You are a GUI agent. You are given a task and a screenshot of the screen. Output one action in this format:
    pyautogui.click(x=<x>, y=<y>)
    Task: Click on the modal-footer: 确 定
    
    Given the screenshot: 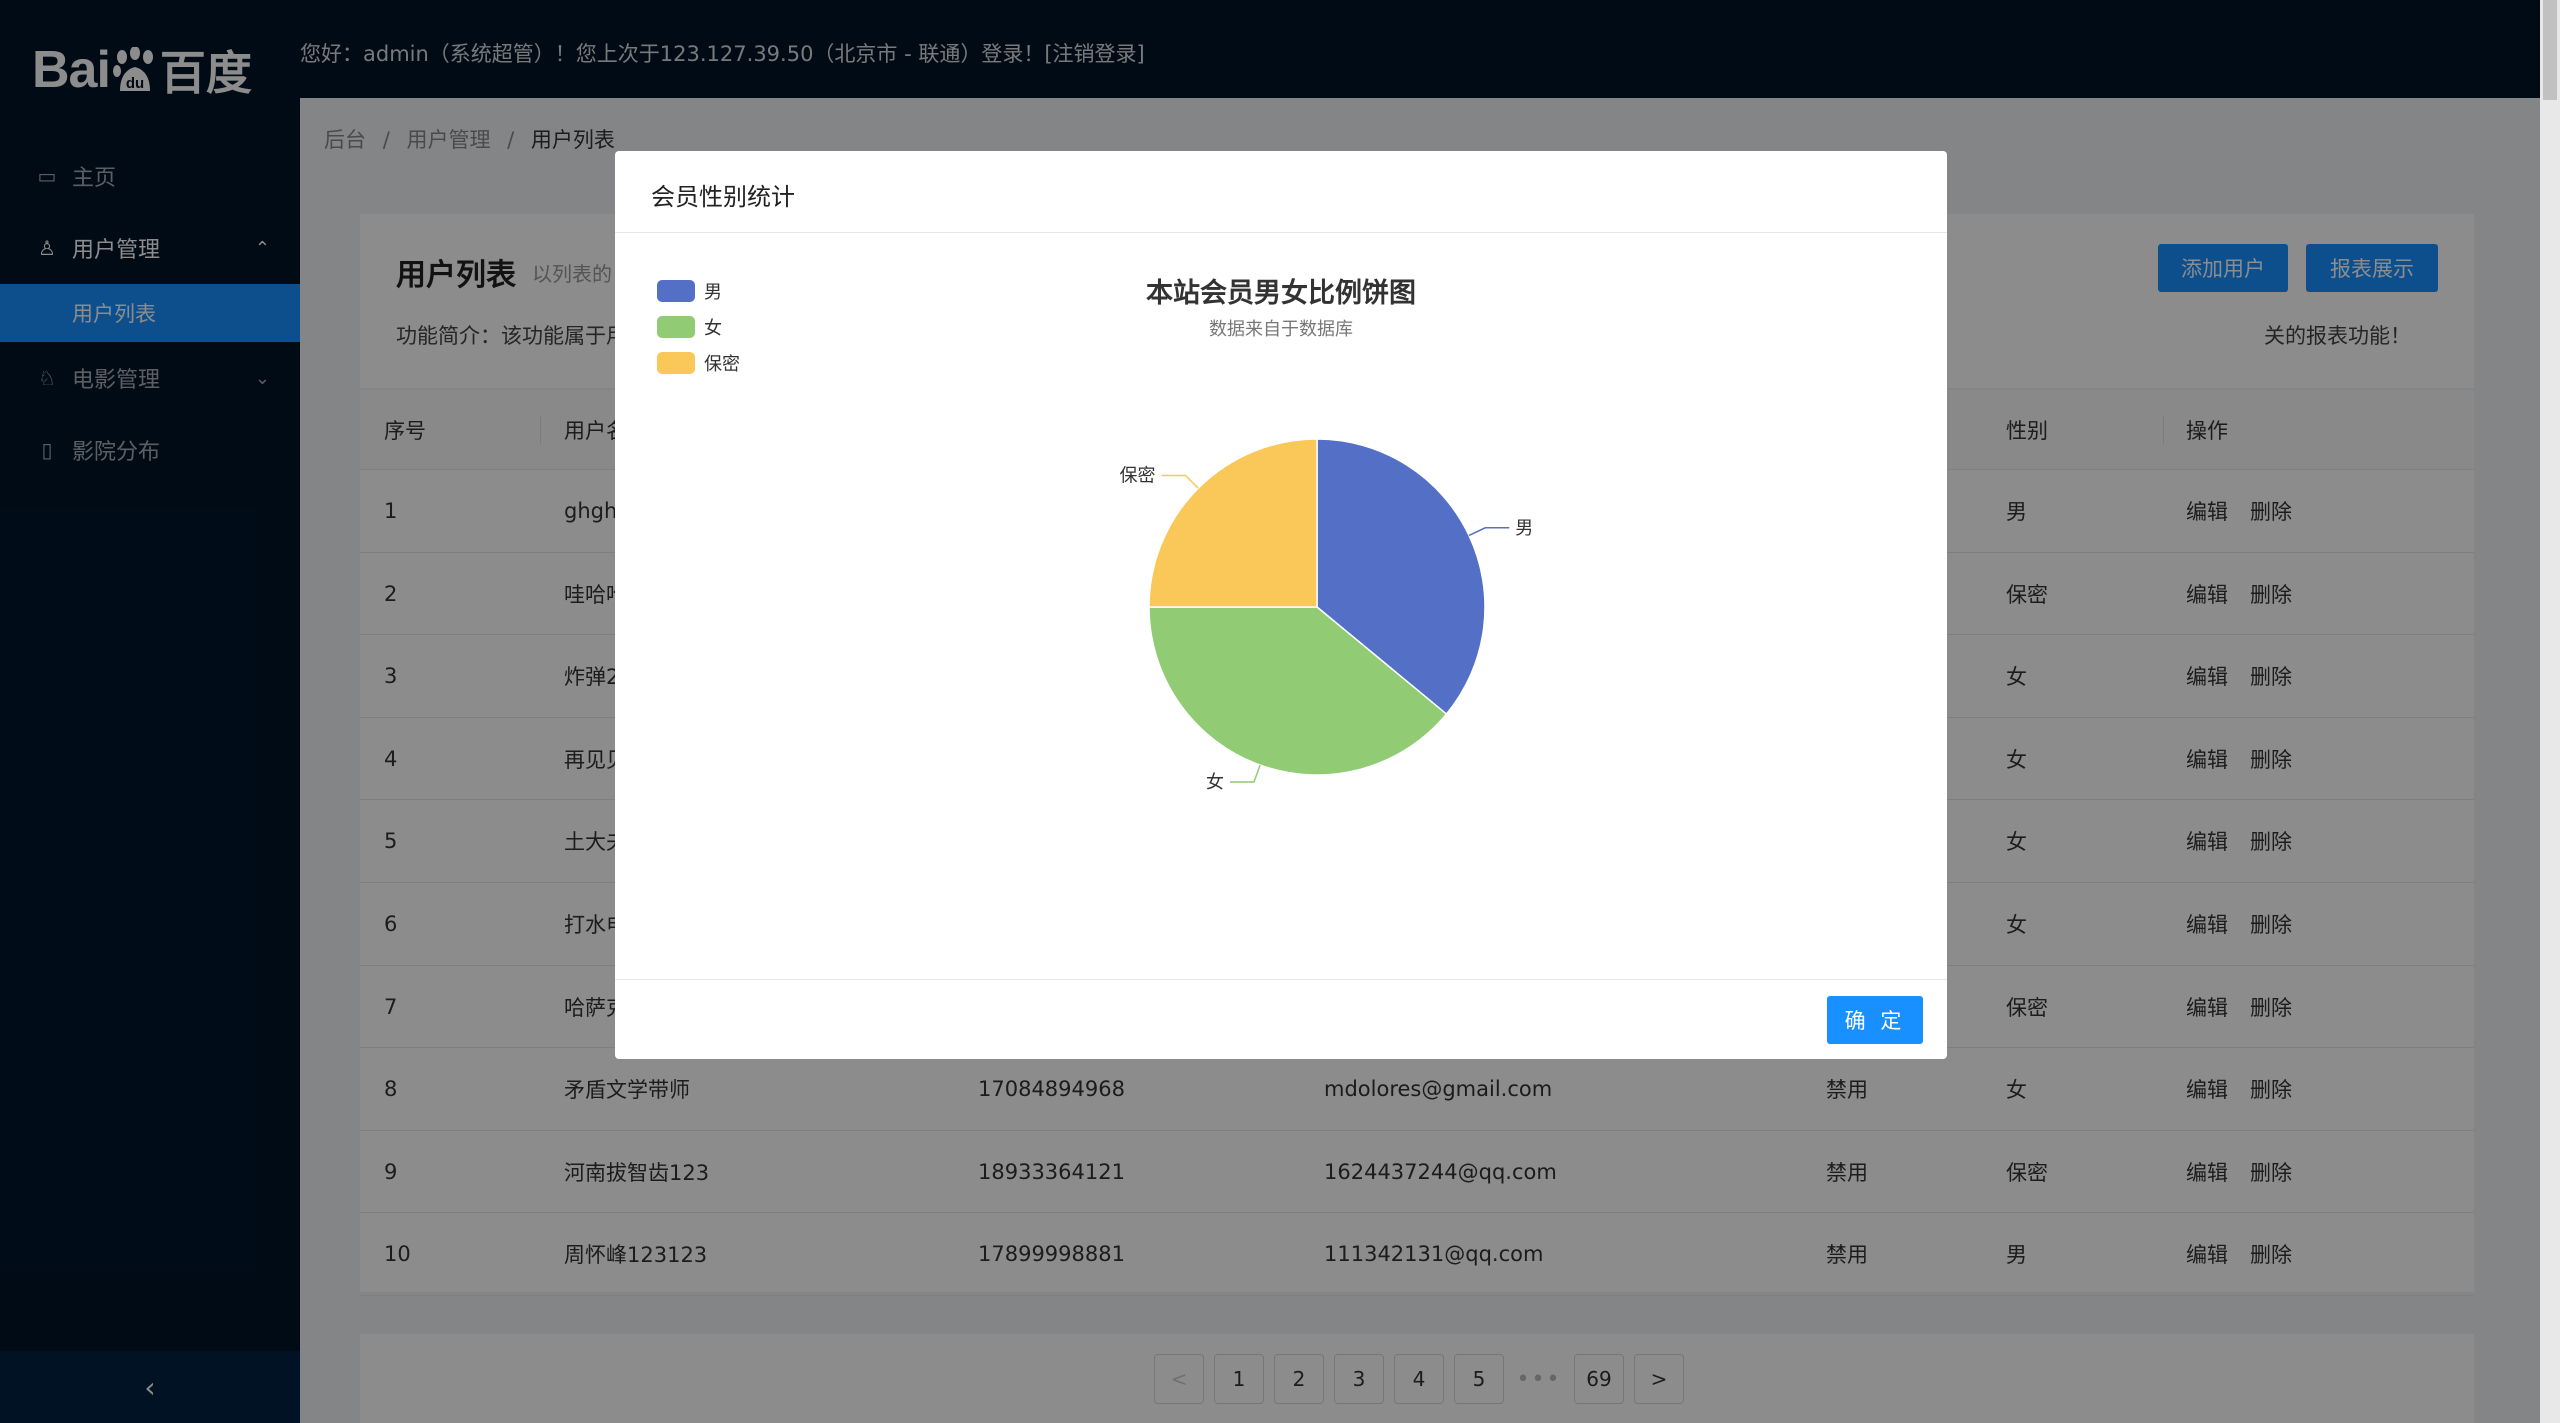 What is the action you would take?
    pyautogui.click(x=1281, y=1019)
    